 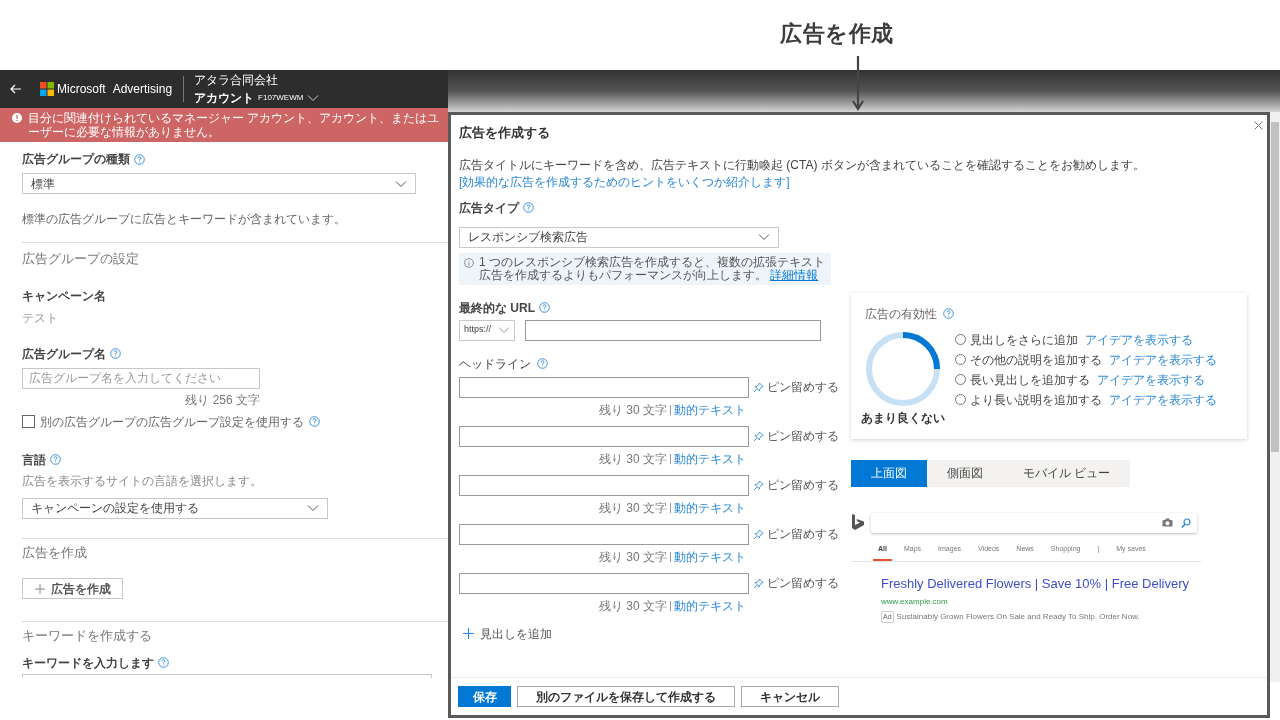 I want to click on search-icon, so click(x=1186, y=522).